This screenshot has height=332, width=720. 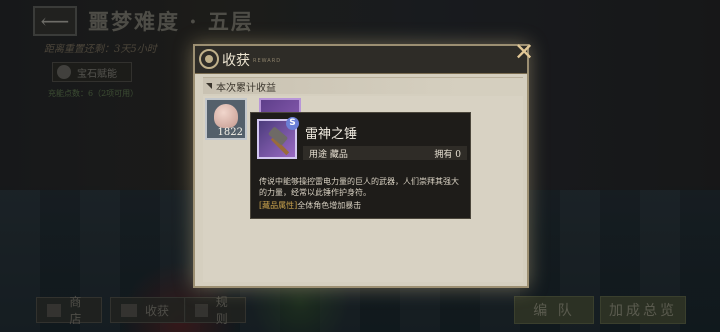 What do you see at coordinates (338, 154) in the screenshot?
I see `usage-value: 藏品` at bounding box center [338, 154].